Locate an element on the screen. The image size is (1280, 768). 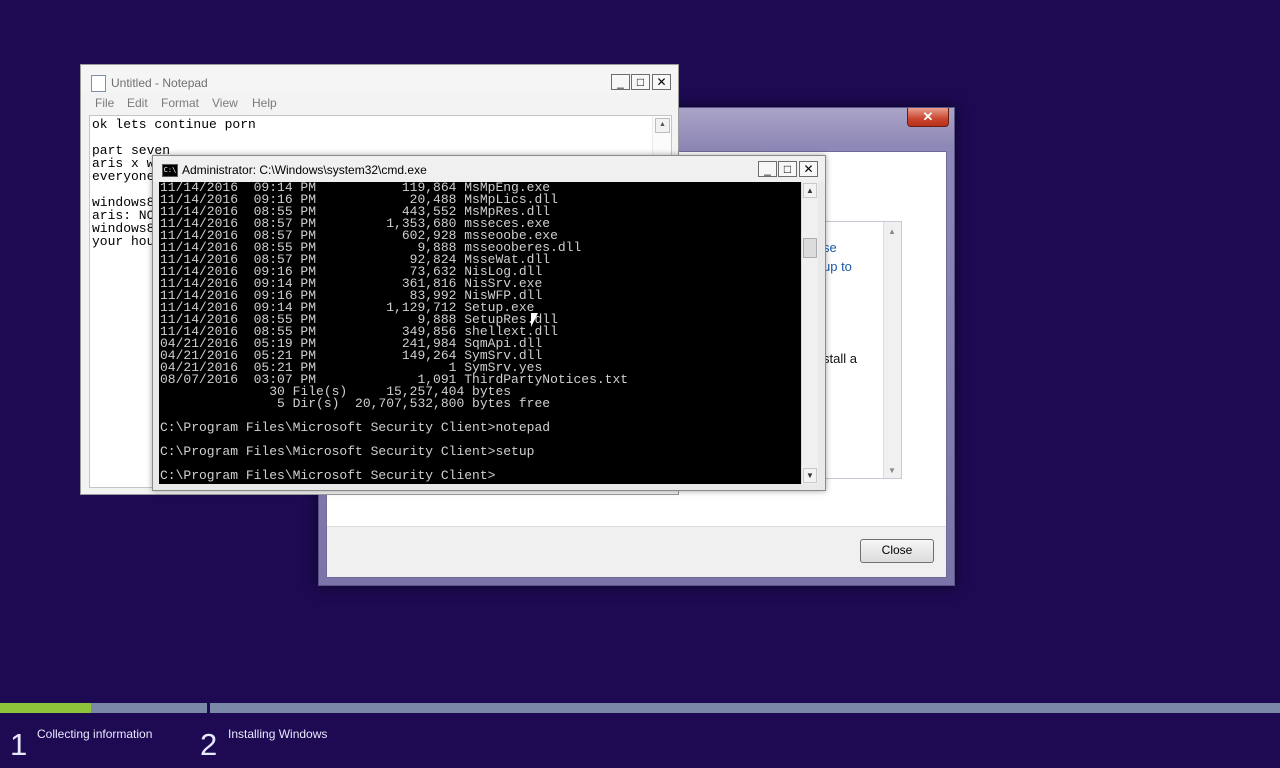
menu-format: Format is located at coordinates (180, 103).